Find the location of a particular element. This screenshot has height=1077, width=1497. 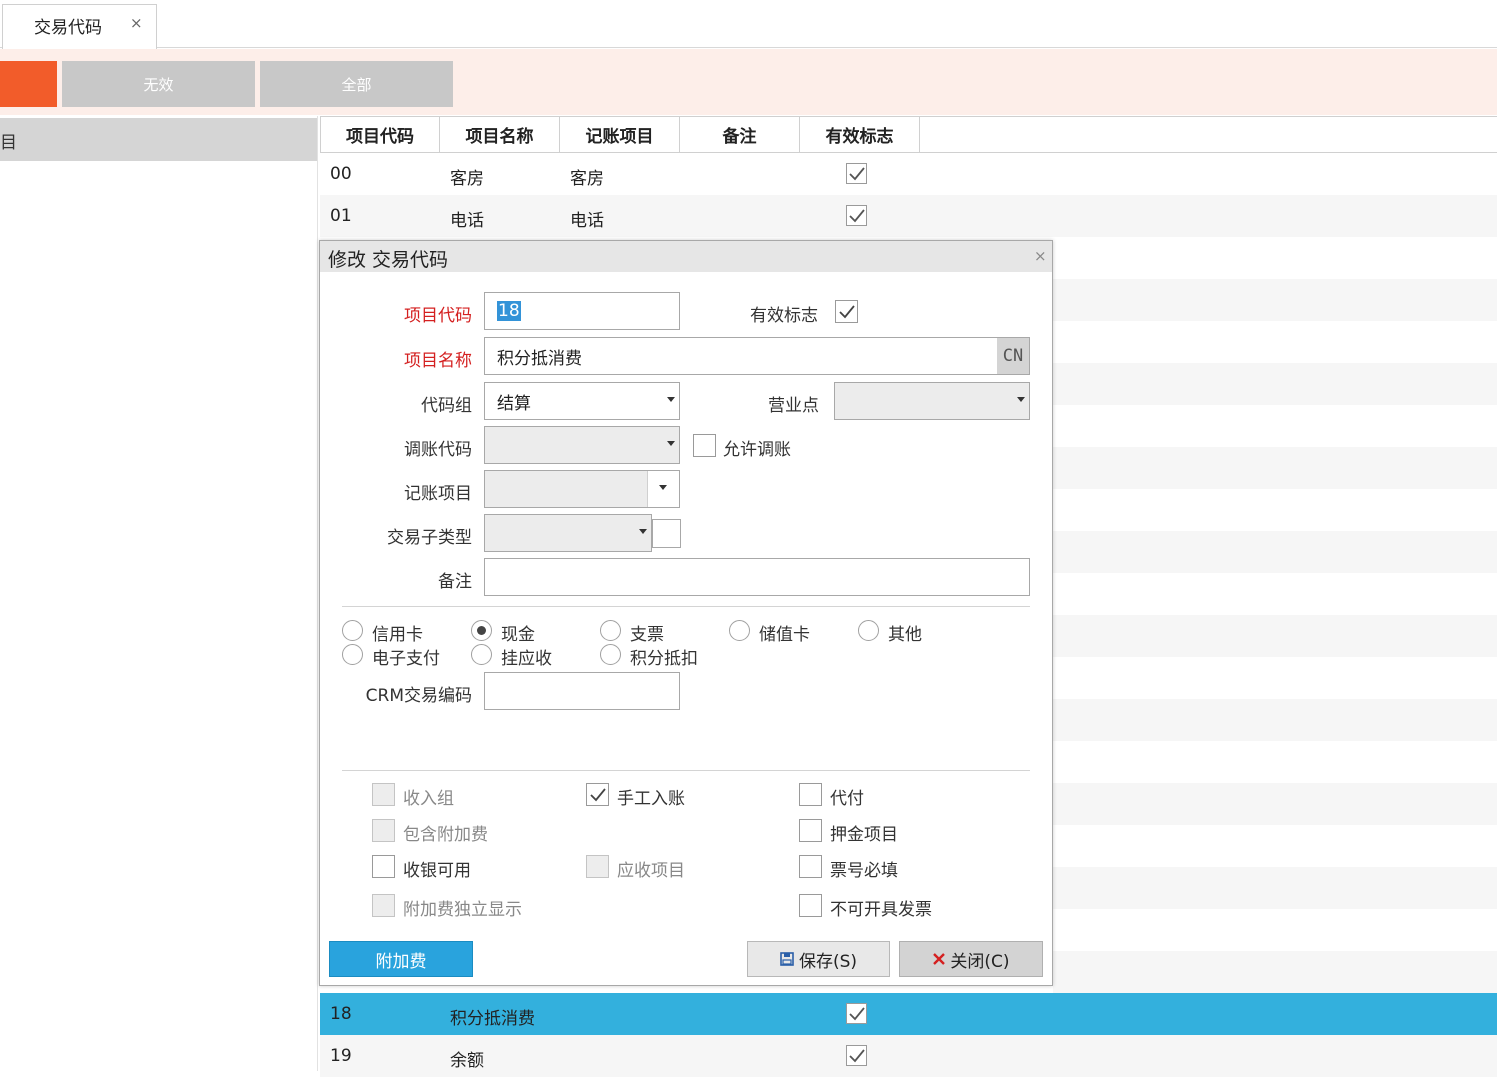

column-header-account: 记账项目 is located at coordinates (620, 134).